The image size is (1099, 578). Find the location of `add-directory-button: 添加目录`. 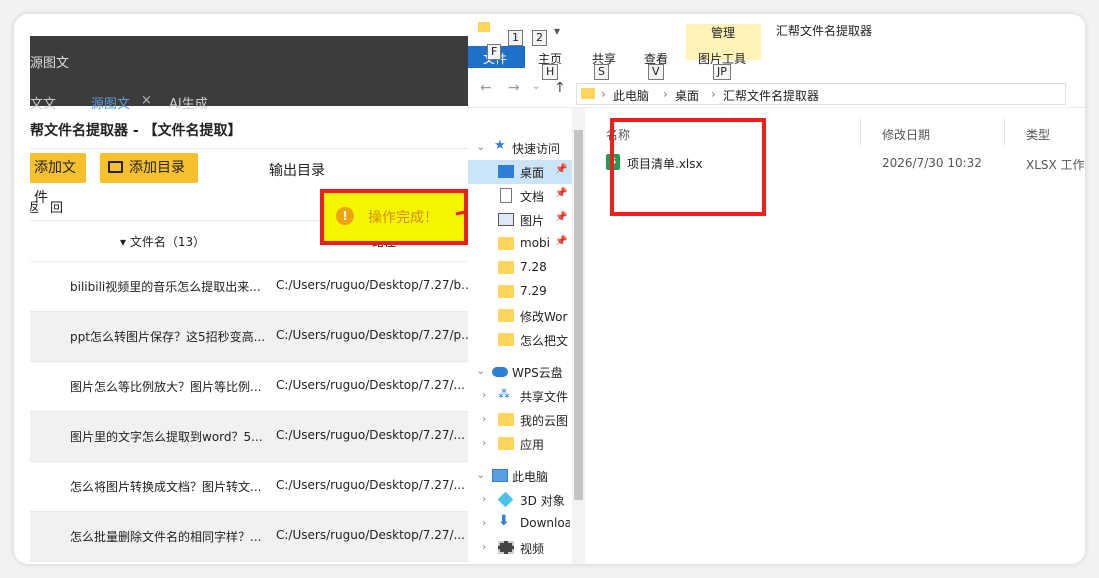

add-directory-button: 添加目录 is located at coordinates (149, 168).